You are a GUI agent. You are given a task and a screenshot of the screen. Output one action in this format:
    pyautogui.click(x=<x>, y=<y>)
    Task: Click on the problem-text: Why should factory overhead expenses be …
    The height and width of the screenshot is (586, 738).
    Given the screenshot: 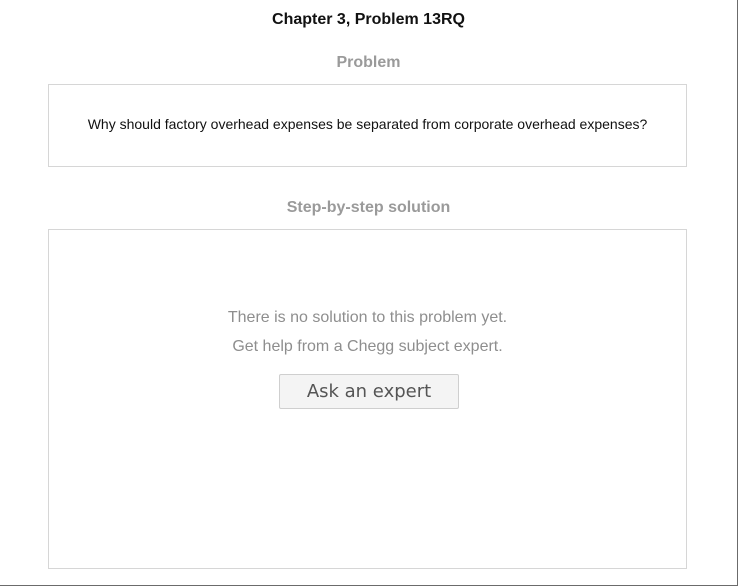 What is the action you would take?
    pyautogui.click(x=367, y=124)
    